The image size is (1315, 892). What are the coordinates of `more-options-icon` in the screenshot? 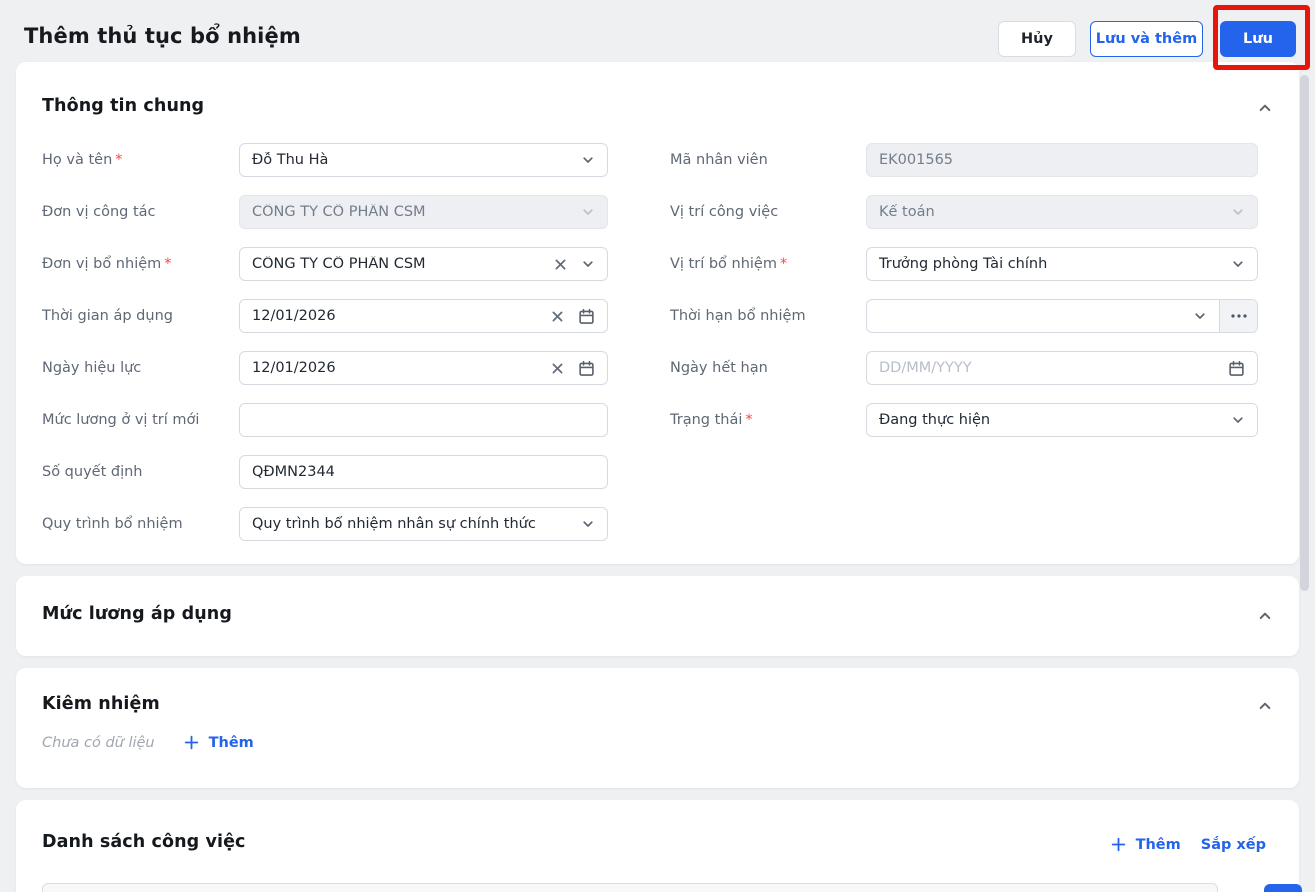 It's located at (1238, 316).